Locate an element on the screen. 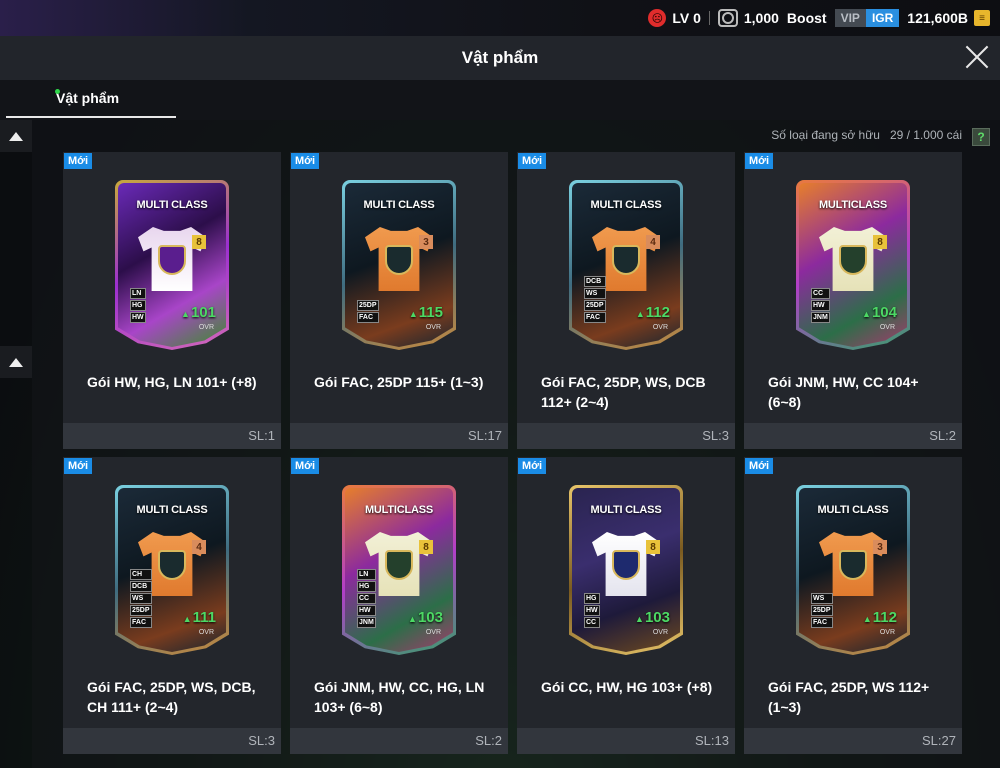 This screenshot has width=1000, height=768. vip-badge: VIP is located at coordinates (850, 18).